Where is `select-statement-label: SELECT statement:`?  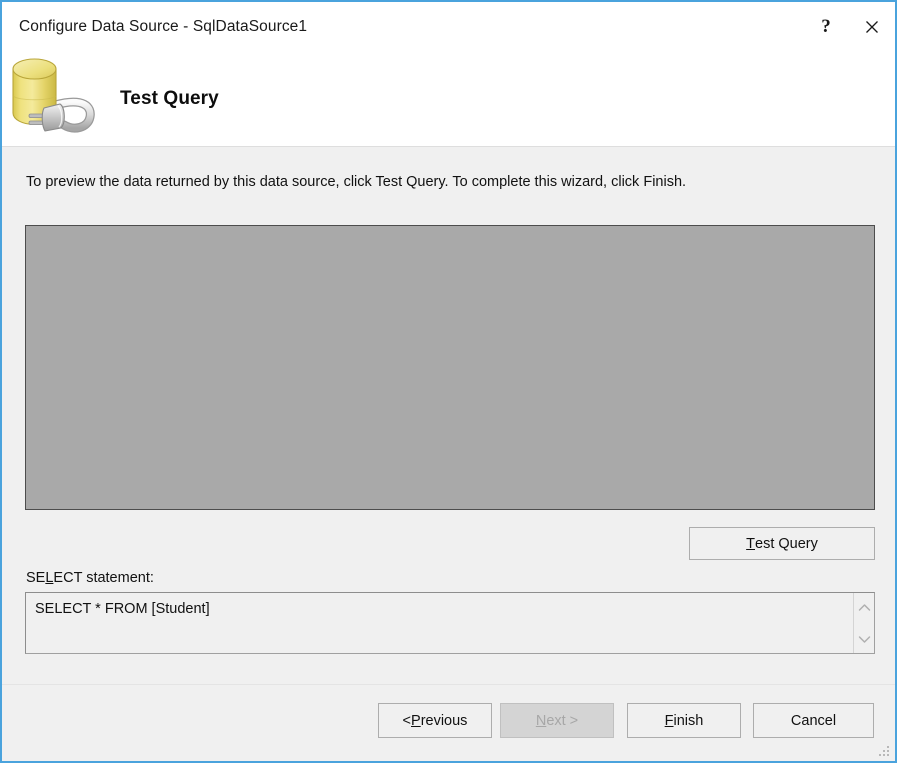 select-statement-label: SELECT statement: is located at coordinates (90, 578).